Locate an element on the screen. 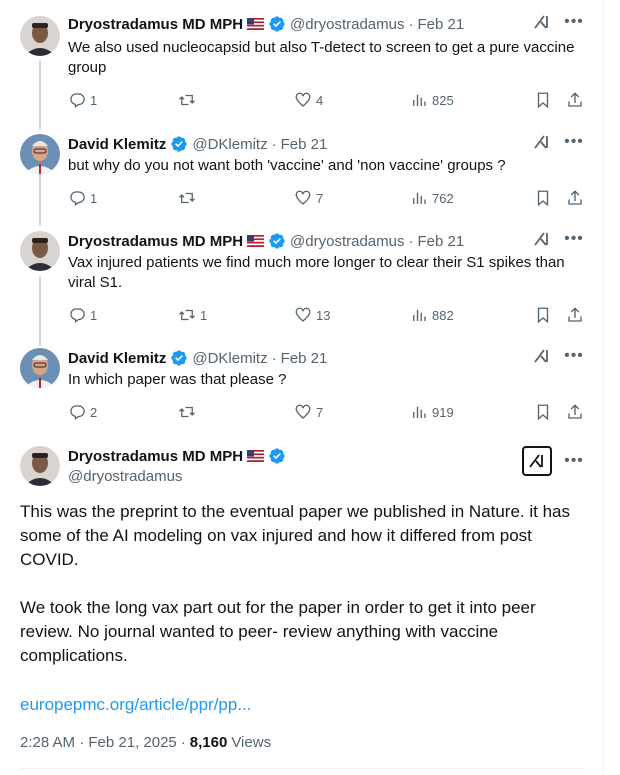 The width and height of the screenshot is (620, 775). views-button: 919 is located at coordinates (464, 412).